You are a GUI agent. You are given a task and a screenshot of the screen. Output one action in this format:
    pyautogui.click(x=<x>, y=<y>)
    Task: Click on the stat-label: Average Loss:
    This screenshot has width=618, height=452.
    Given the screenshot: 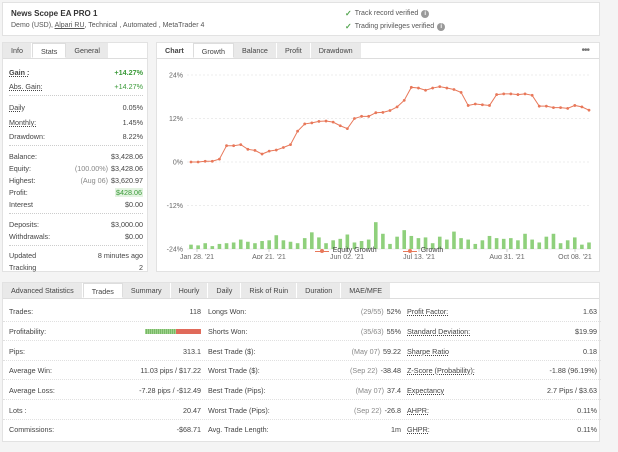 What is the action you would take?
    pyautogui.click(x=32, y=390)
    